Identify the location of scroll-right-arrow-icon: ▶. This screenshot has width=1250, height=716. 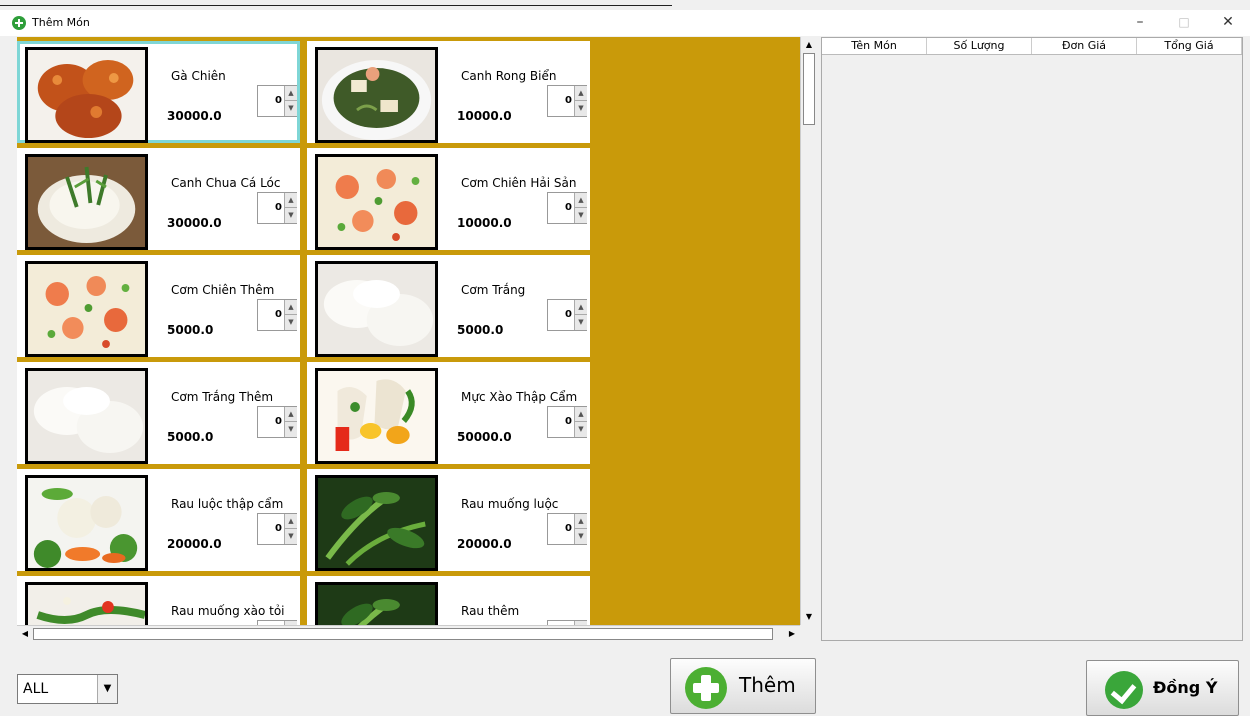
(792, 634).